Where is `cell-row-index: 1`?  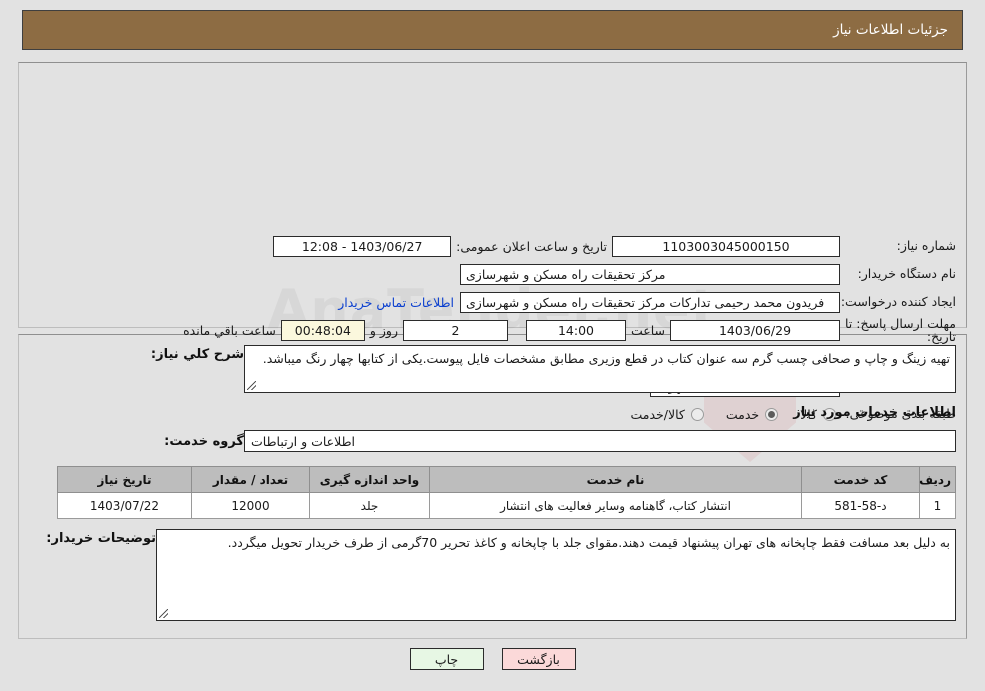 cell-row-index: 1 is located at coordinates (937, 505).